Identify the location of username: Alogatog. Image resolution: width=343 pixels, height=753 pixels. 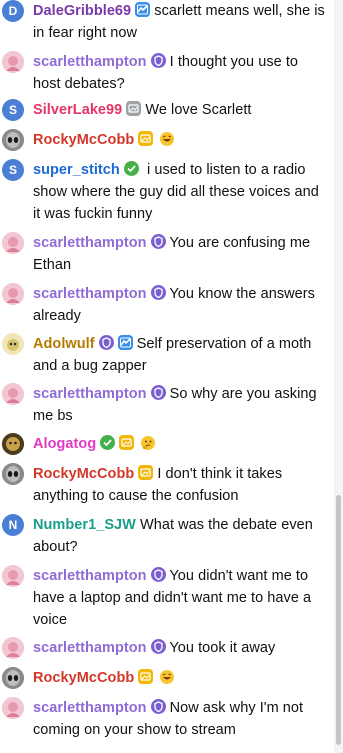
(64, 444).